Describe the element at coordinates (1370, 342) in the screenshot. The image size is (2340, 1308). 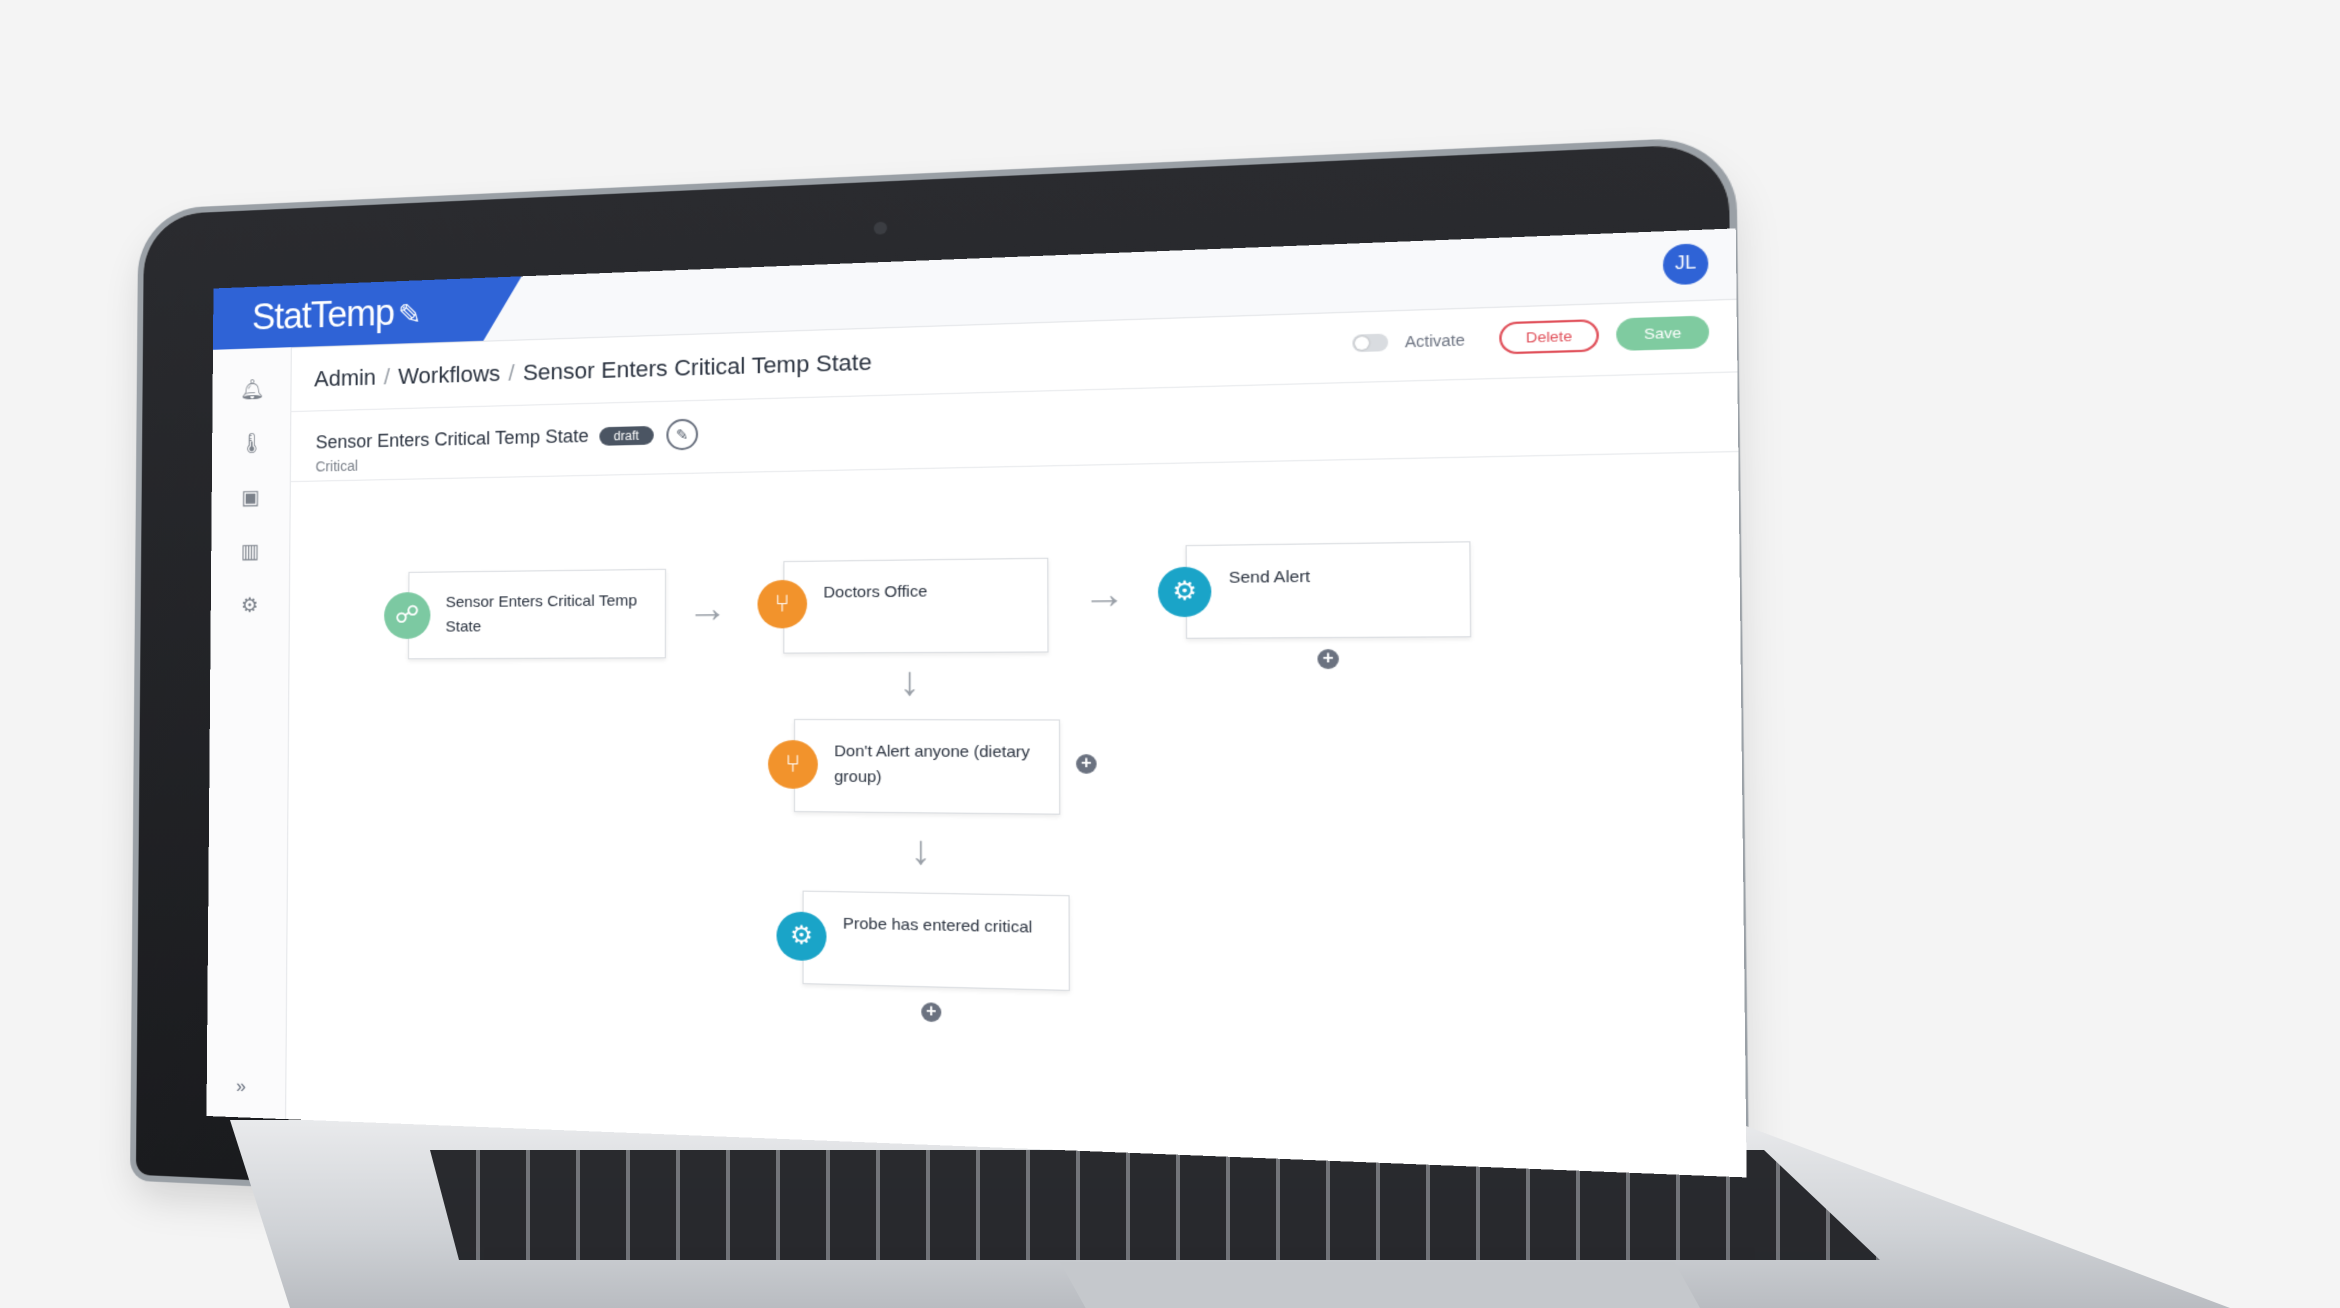
I see `activate-toggle` at that location.